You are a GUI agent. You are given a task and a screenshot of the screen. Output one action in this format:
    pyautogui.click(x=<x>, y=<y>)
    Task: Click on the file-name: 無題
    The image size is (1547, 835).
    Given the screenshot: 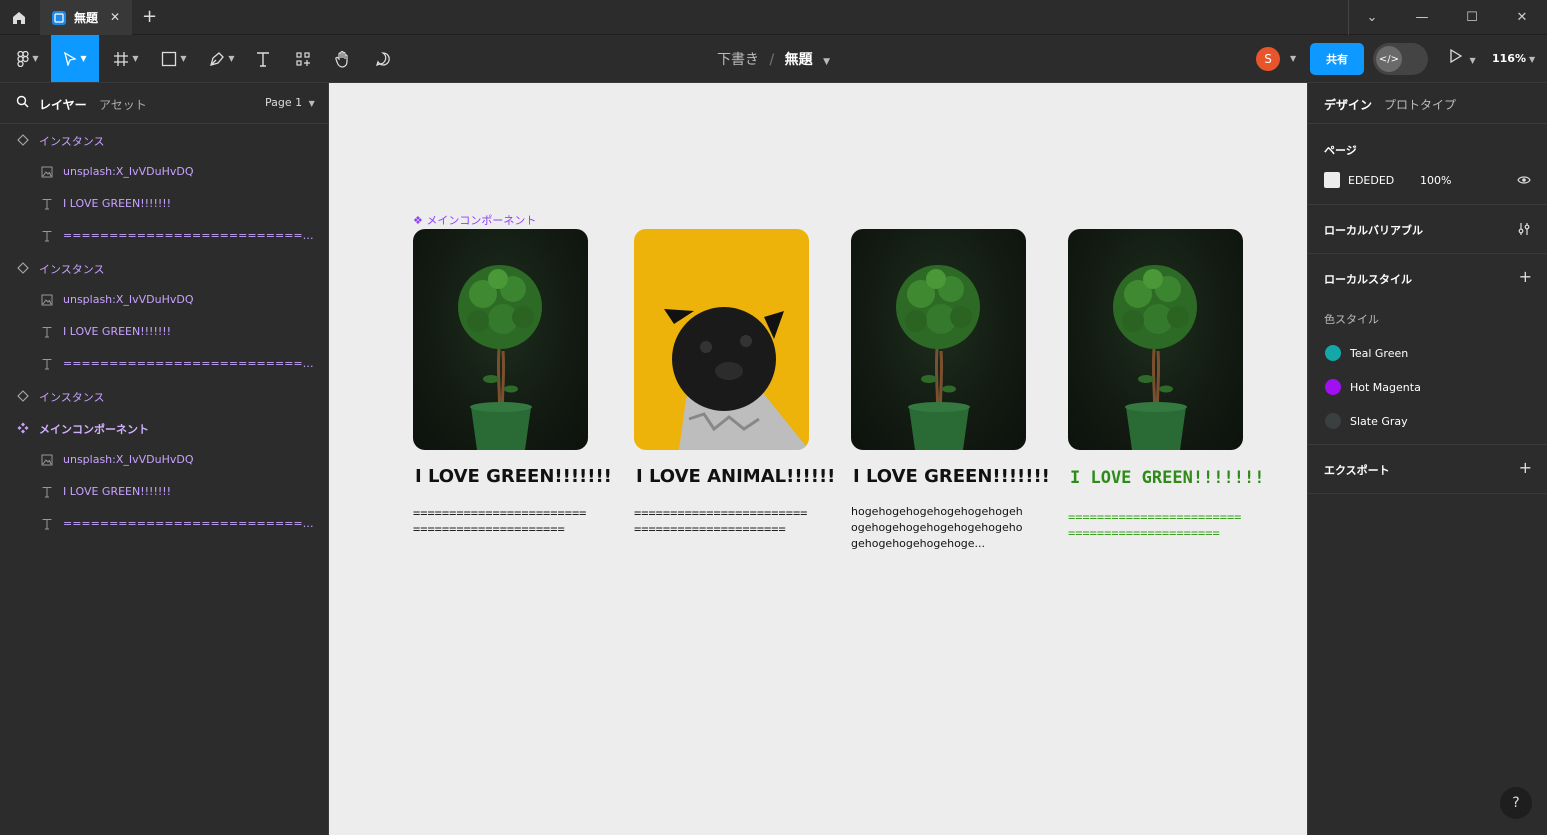 What is the action you would take?
    pyautogui.click(x=799, y=60)
    